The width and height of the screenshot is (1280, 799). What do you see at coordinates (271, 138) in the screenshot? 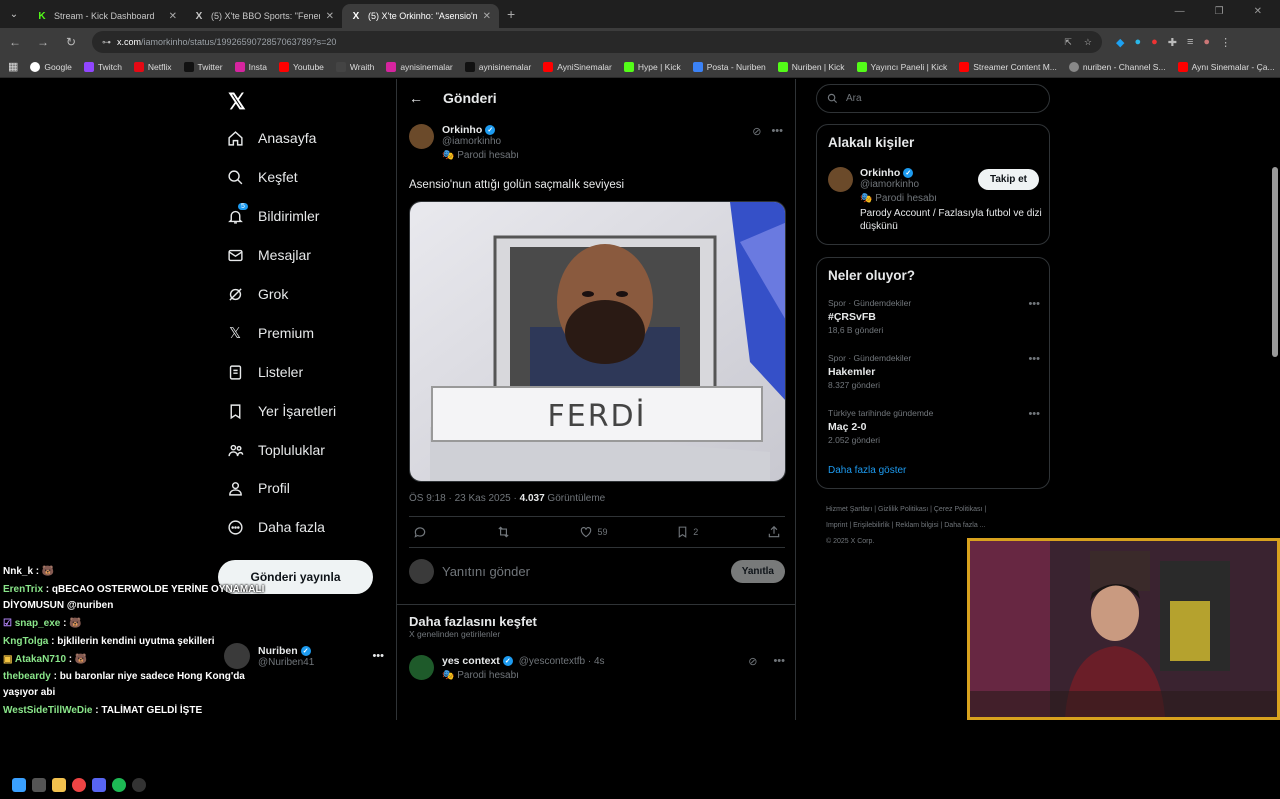
I see `sidebar-item-home: Anasayfa` at bounding box center [271, 138].